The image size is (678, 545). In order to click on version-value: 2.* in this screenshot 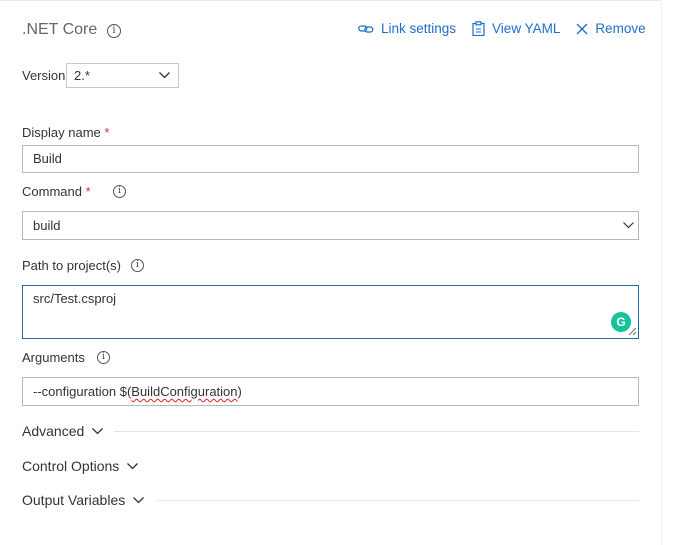, I will do `click(82, 75)`.